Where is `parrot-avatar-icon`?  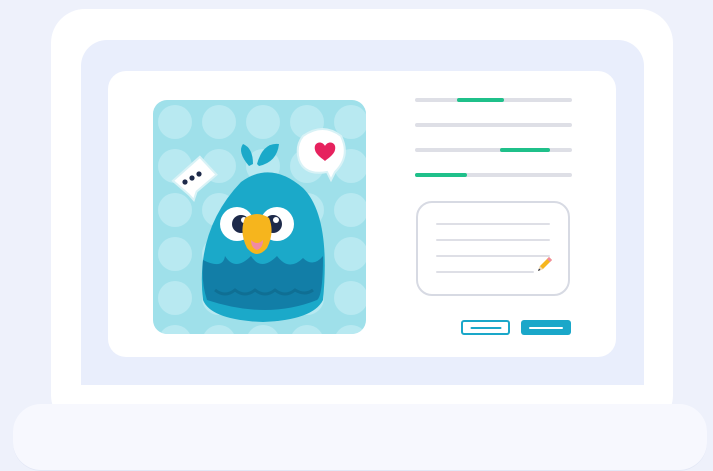
parrot-avatar-icon is located at coordinates (259, 217).